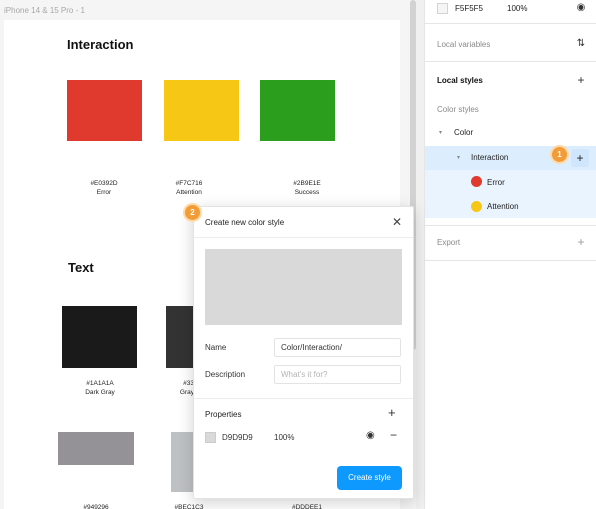 The image size is (596, 509). I want to click on name-label: Name, so click(216, 347).